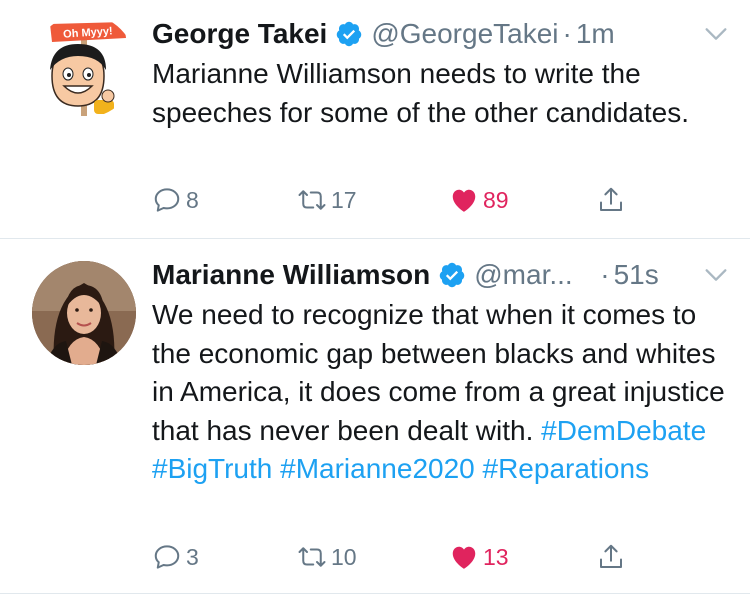 Image resolution: width=750 pixels, height=596 pixels. What do you see at coordinates (479, 557) in the screenshot?
I see `like-button: 13` at bounding box center [479, 557].